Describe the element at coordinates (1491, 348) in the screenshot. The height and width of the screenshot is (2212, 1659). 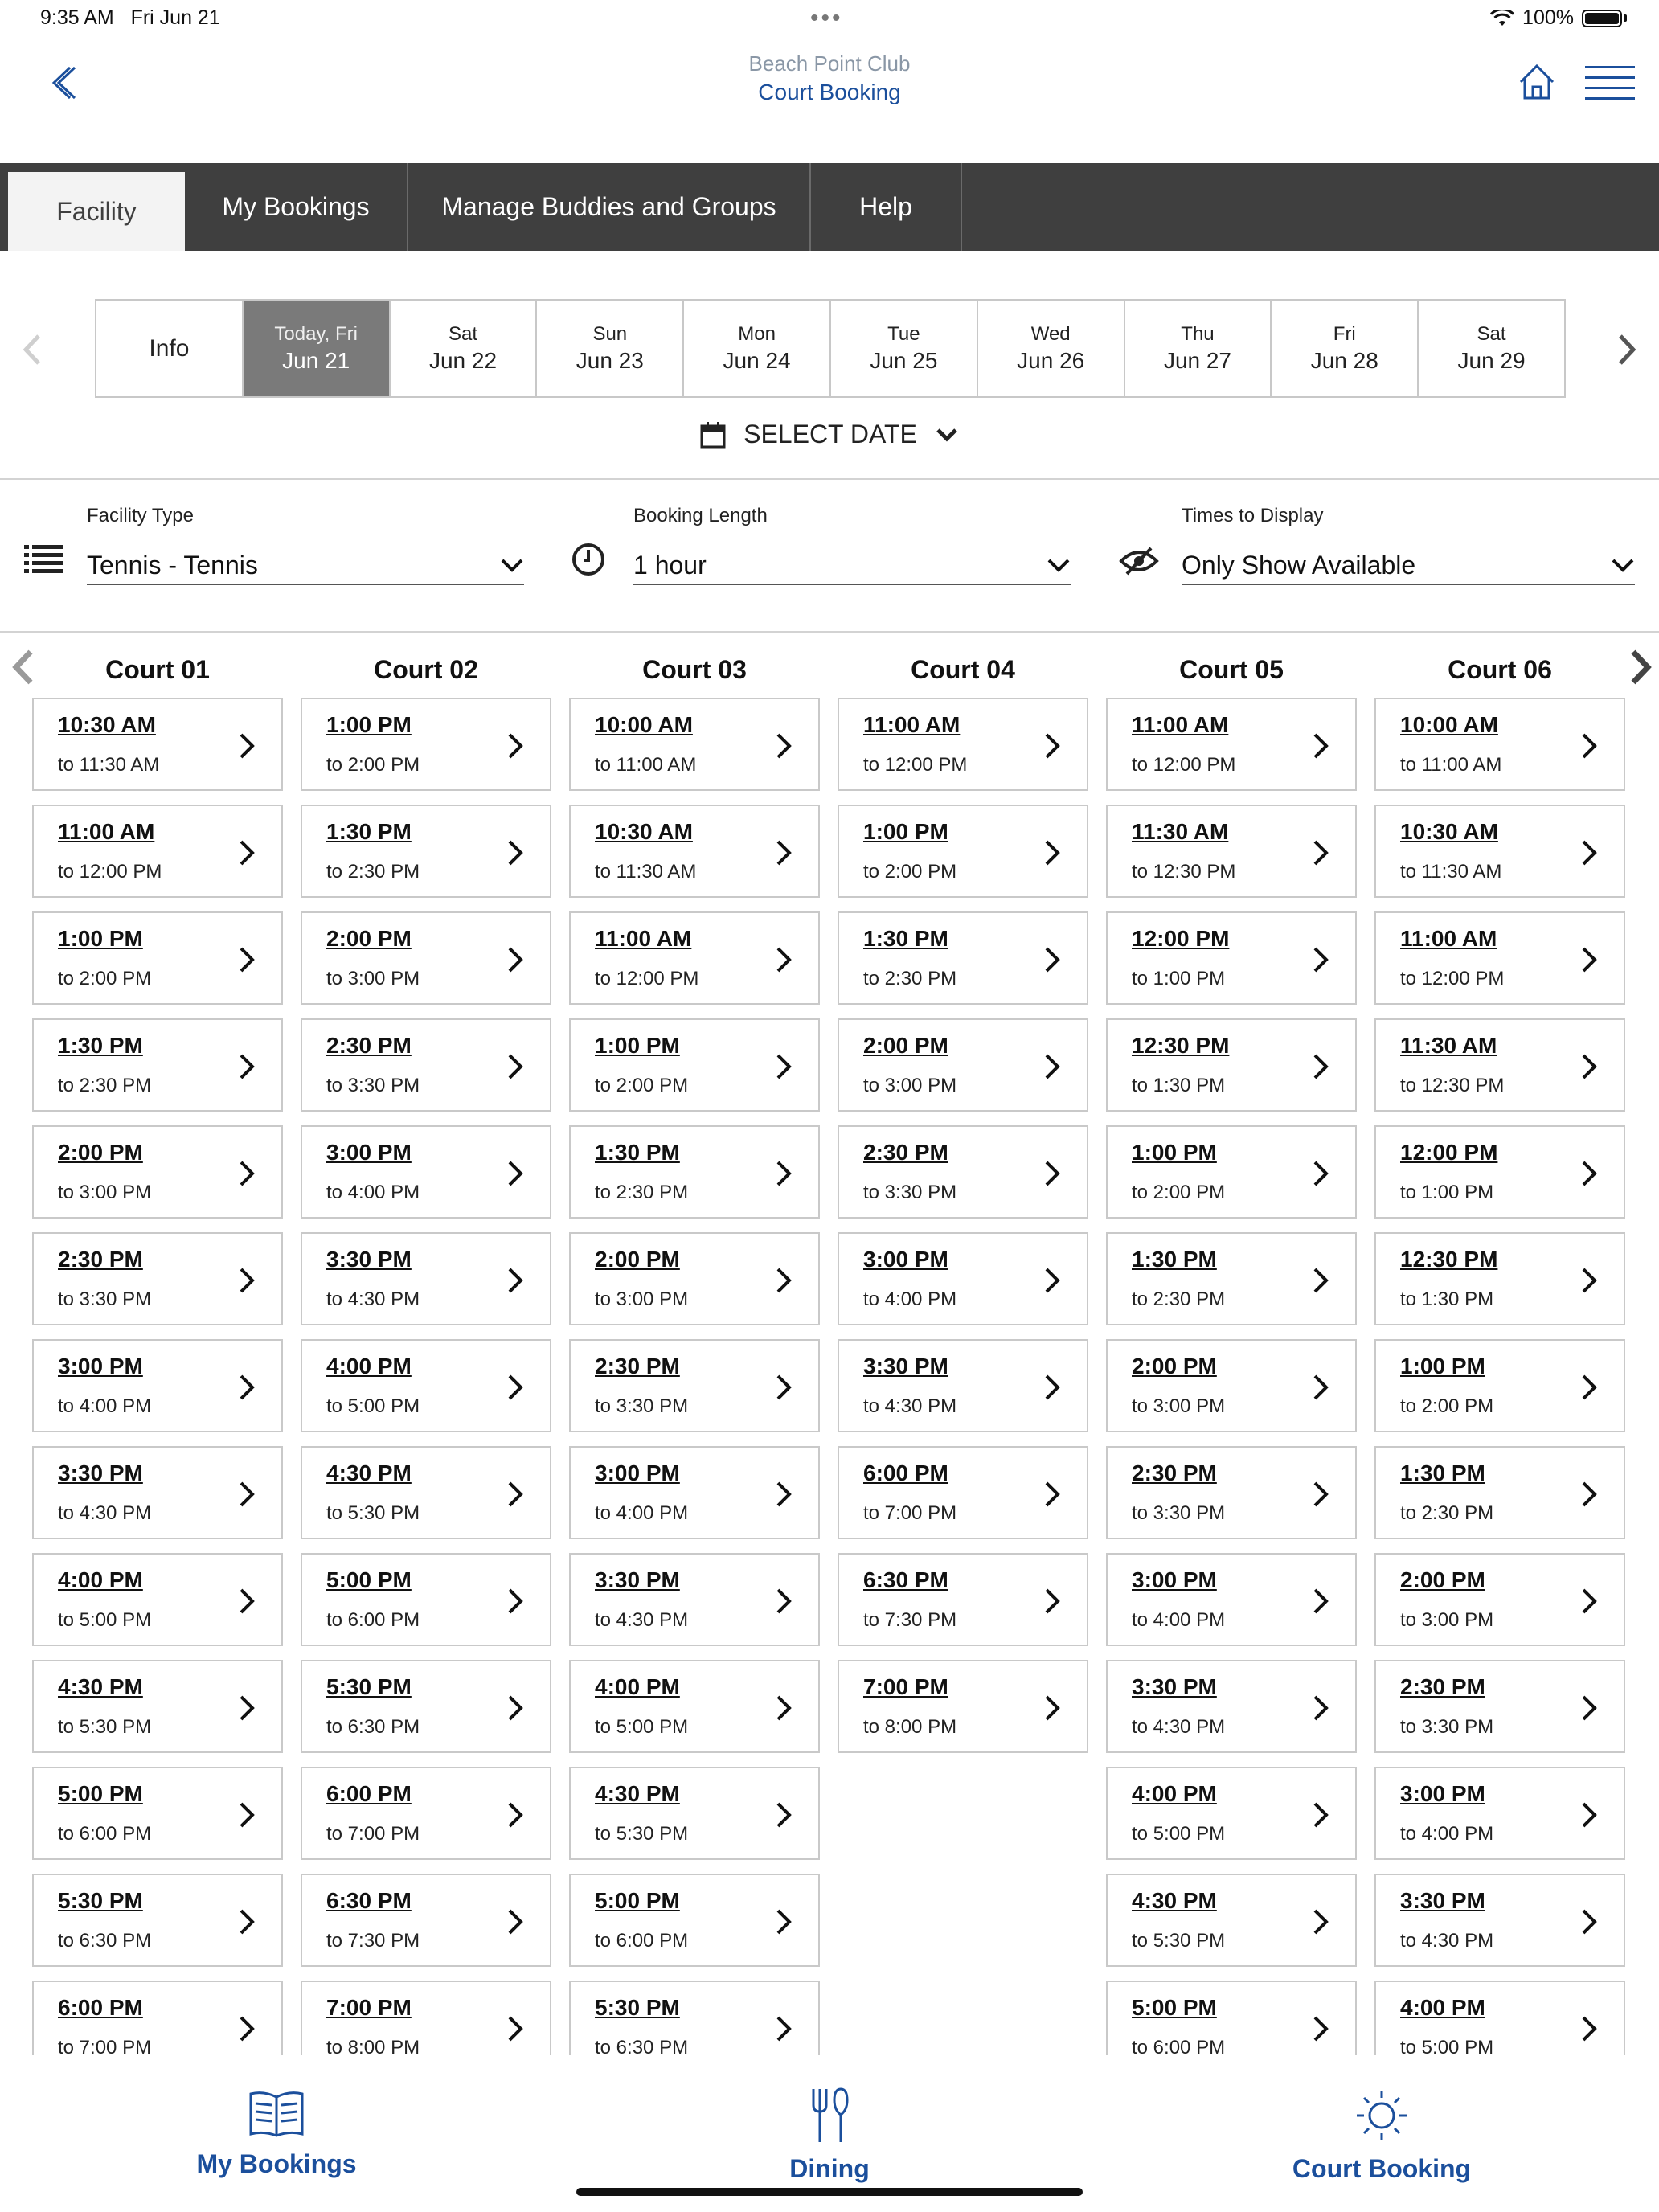
I see `date-day-jun29: Sat Jun 29` at that location.